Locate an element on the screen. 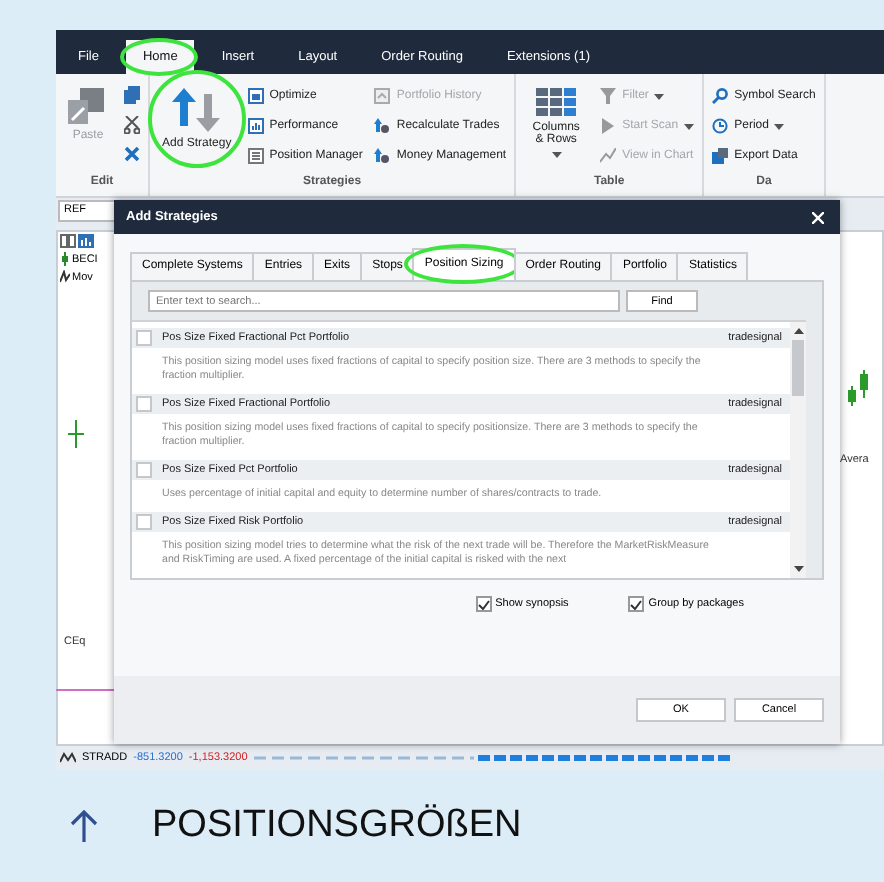 This screenshot has height=882, width=884. play-icon is located at coordinates (608, 126).